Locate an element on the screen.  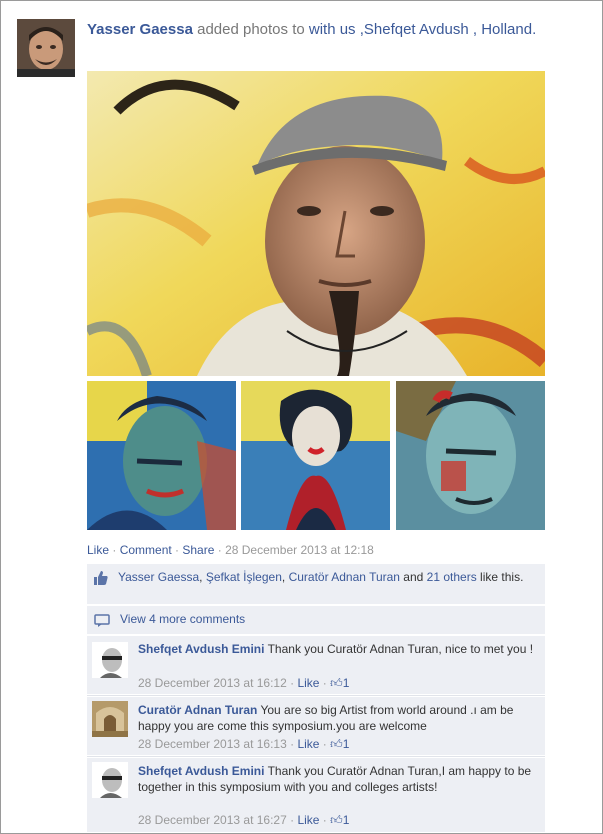
liker-name: Şefkat İşlegen is located at coordinates (244, 577).